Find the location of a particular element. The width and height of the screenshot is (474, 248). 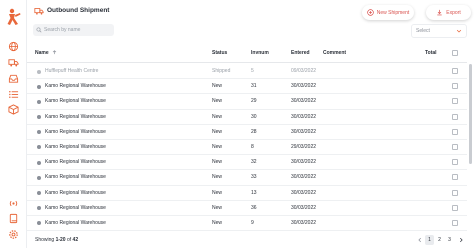

table-row: Kamo Regional Warehouse New 30 30/03/2022 is located at coordinates (247, 117).